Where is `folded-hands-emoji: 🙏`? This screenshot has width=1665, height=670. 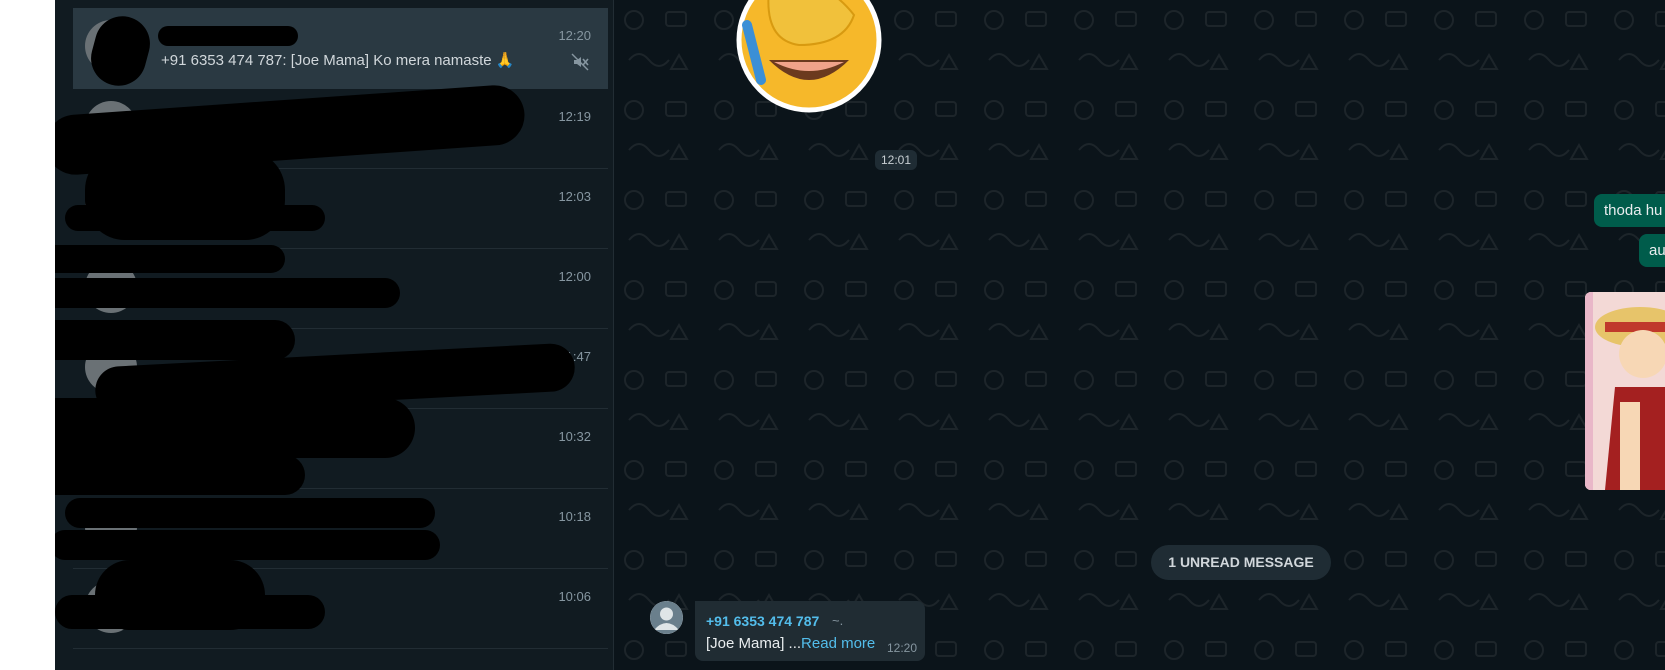 folded-hands-emoji: 🙏 is located at coordinates (505, 60).